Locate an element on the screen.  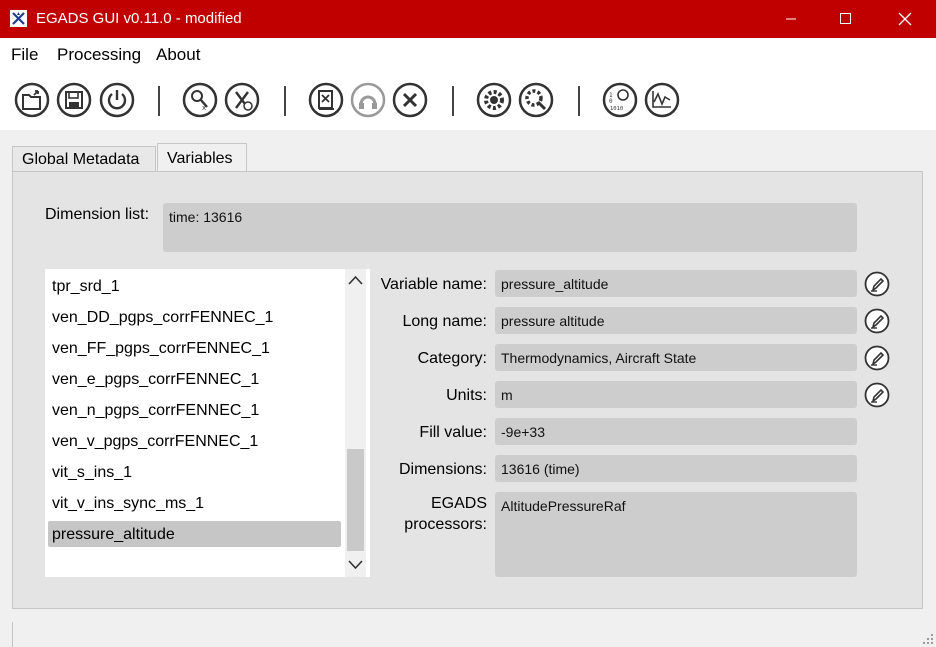
list-item: ven_e_pgps_corrFENNEC_1 is located at coordinates (194, 379).